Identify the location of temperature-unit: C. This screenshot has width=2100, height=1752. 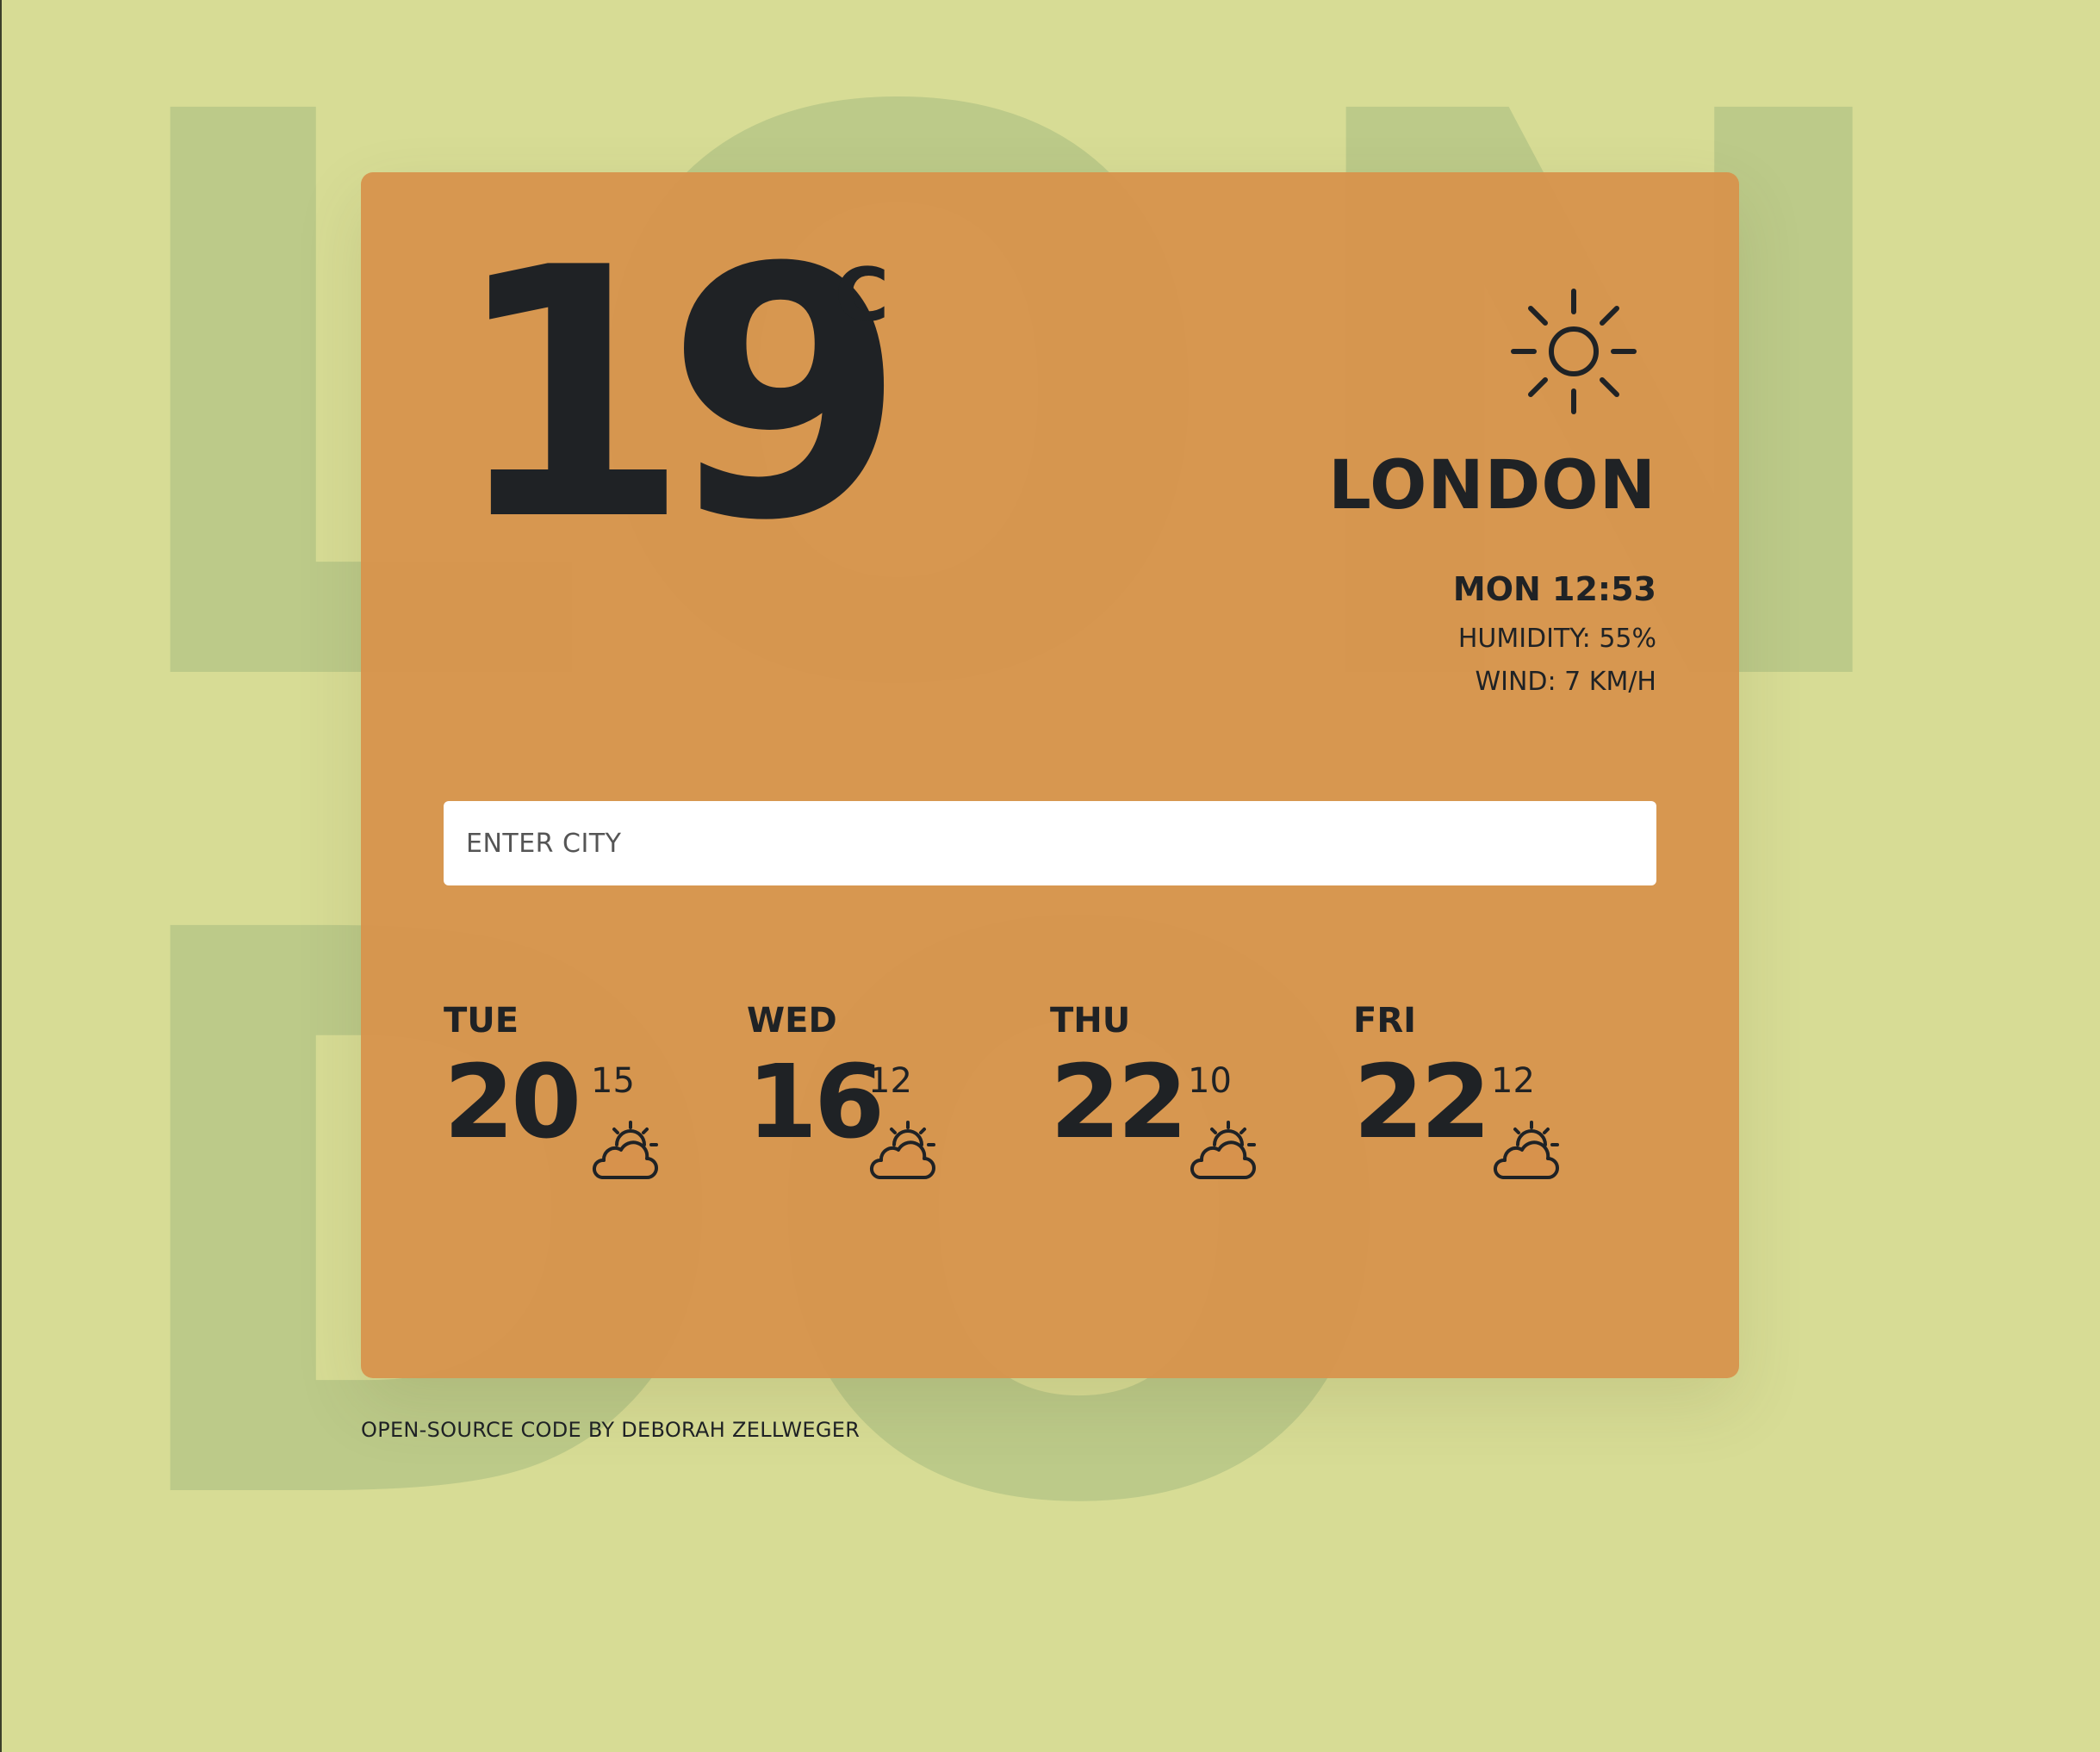
(862, 296).